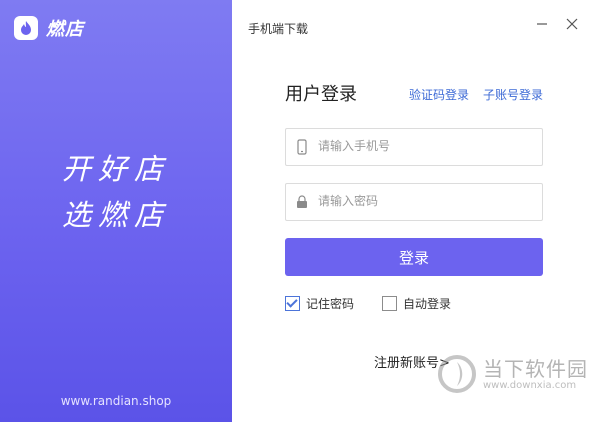 Image resolution: width=600 pixels, height=422 pixels. Describe the element at coordinates (116, 401) in the screenshot. I see `website-url: www.randian.shop` at that location.